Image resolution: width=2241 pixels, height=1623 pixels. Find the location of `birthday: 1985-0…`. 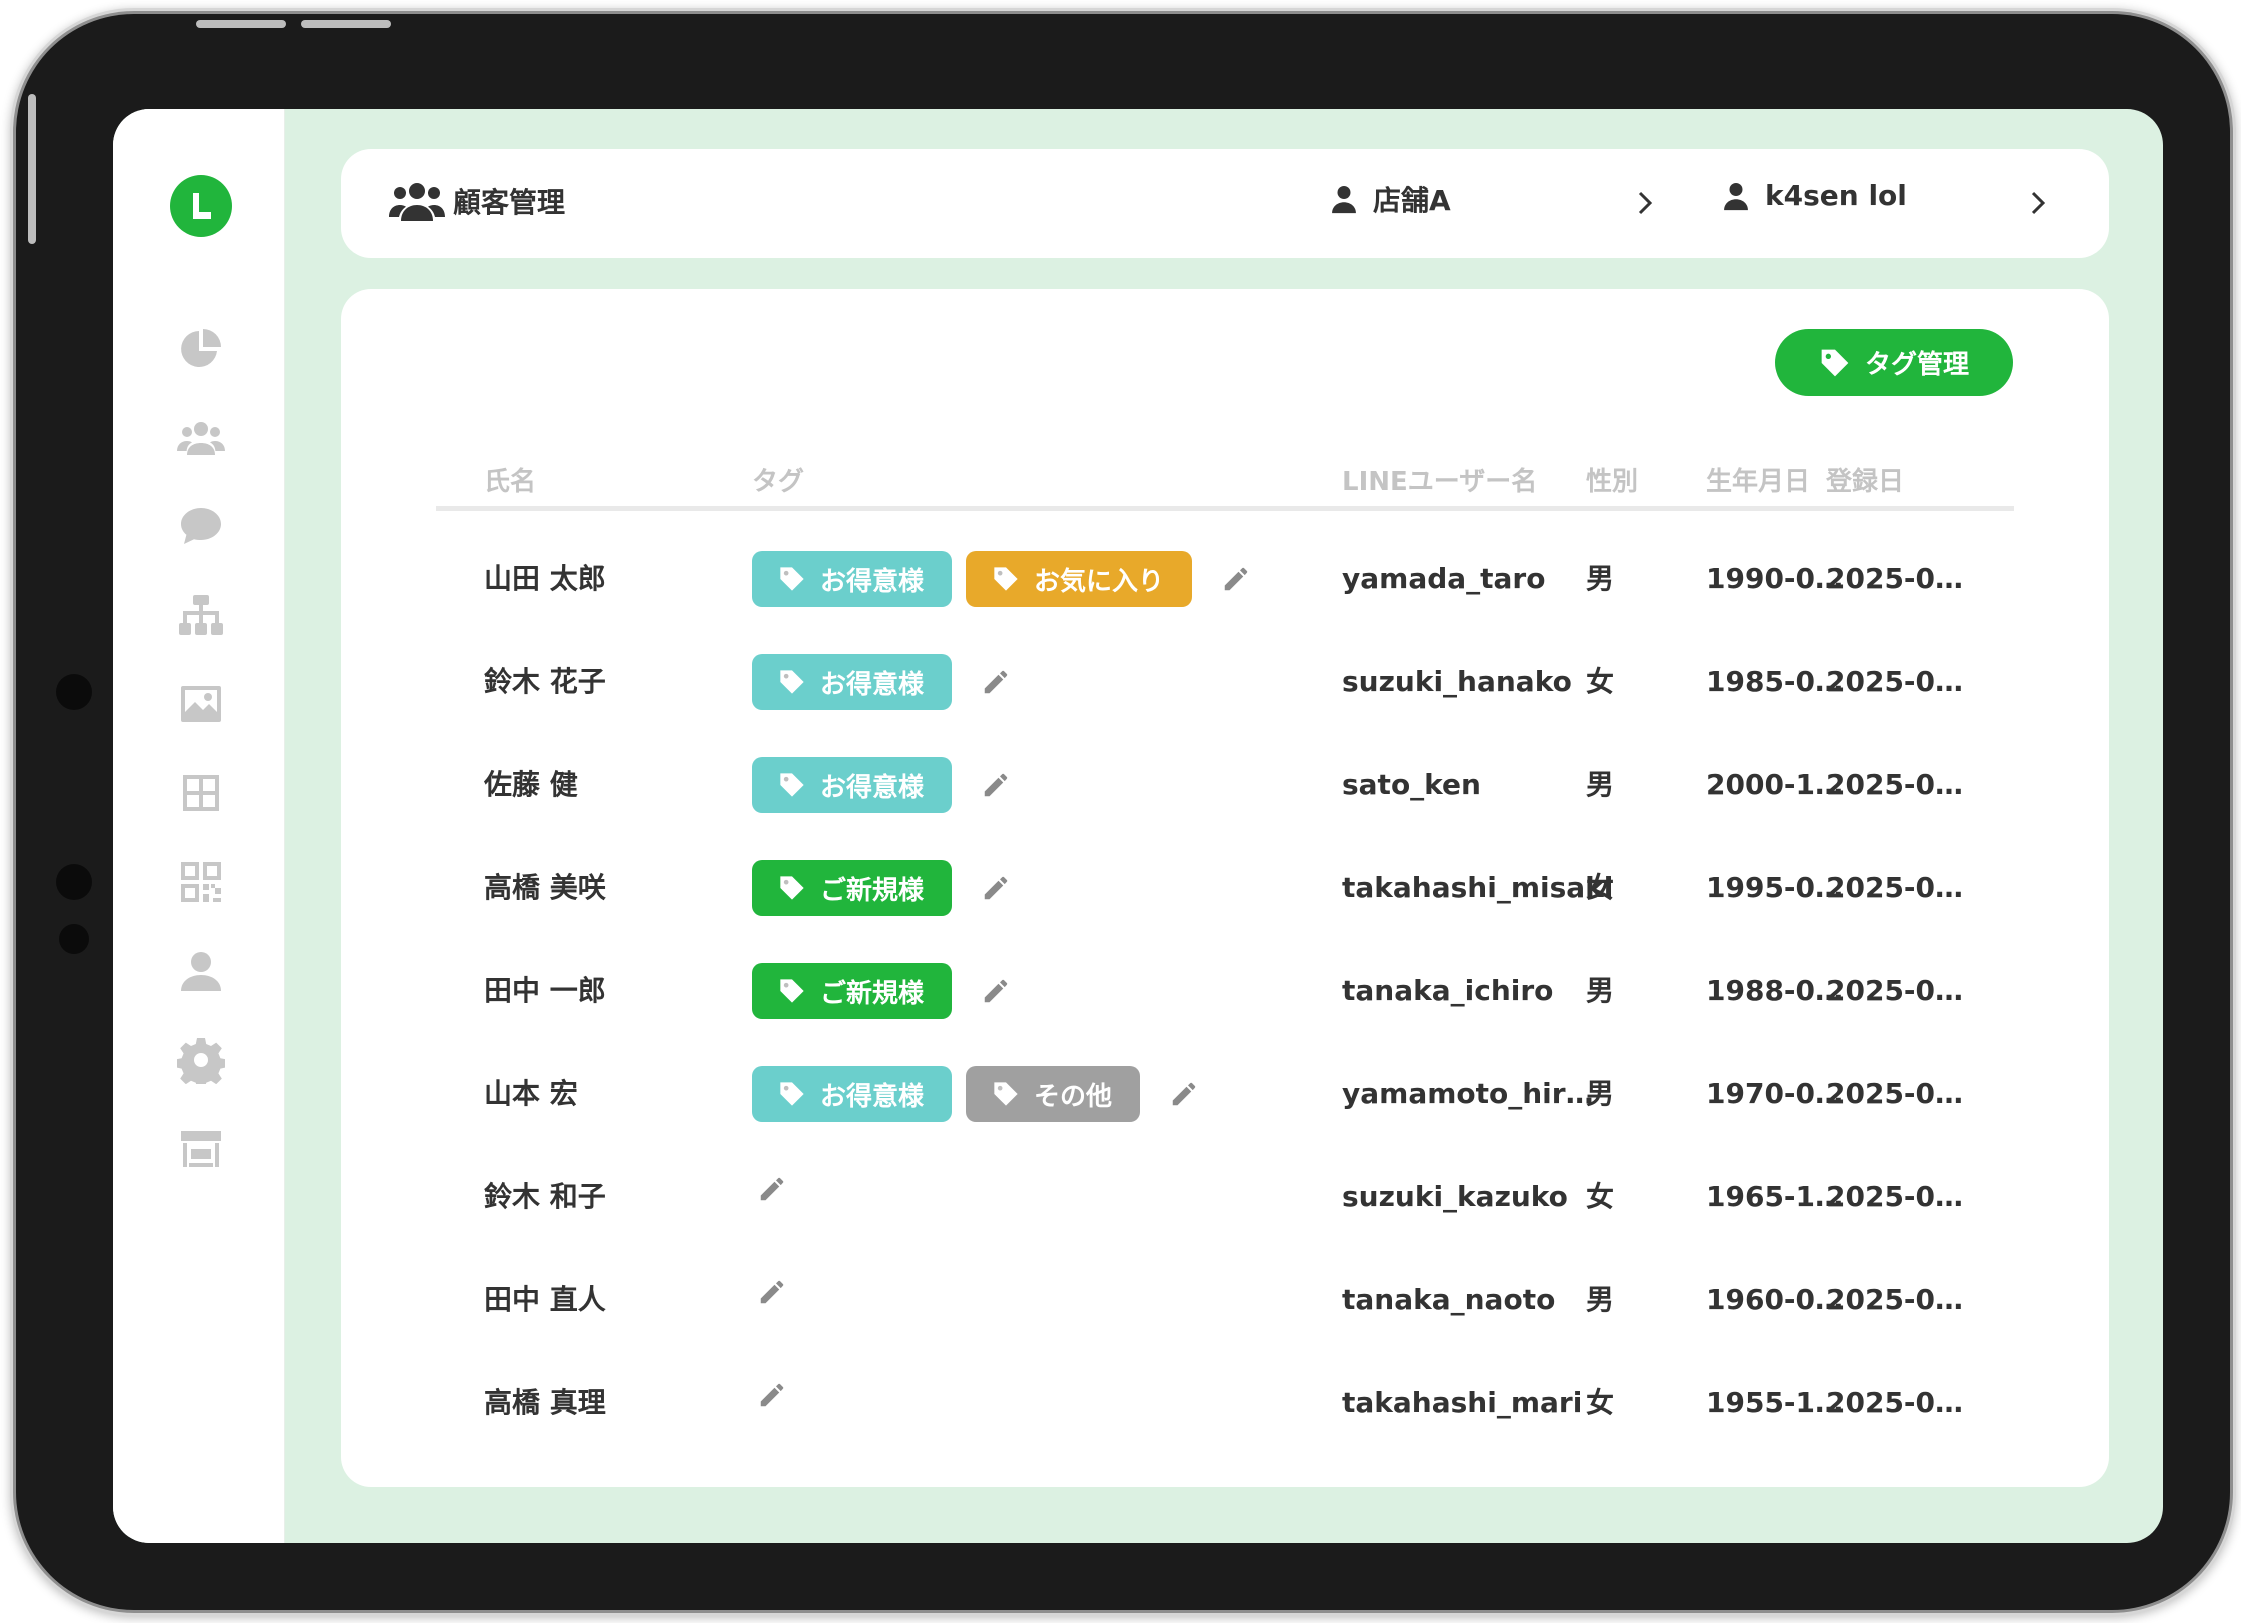

birthday: 1985-0… is located at coordinates (1775, 681).